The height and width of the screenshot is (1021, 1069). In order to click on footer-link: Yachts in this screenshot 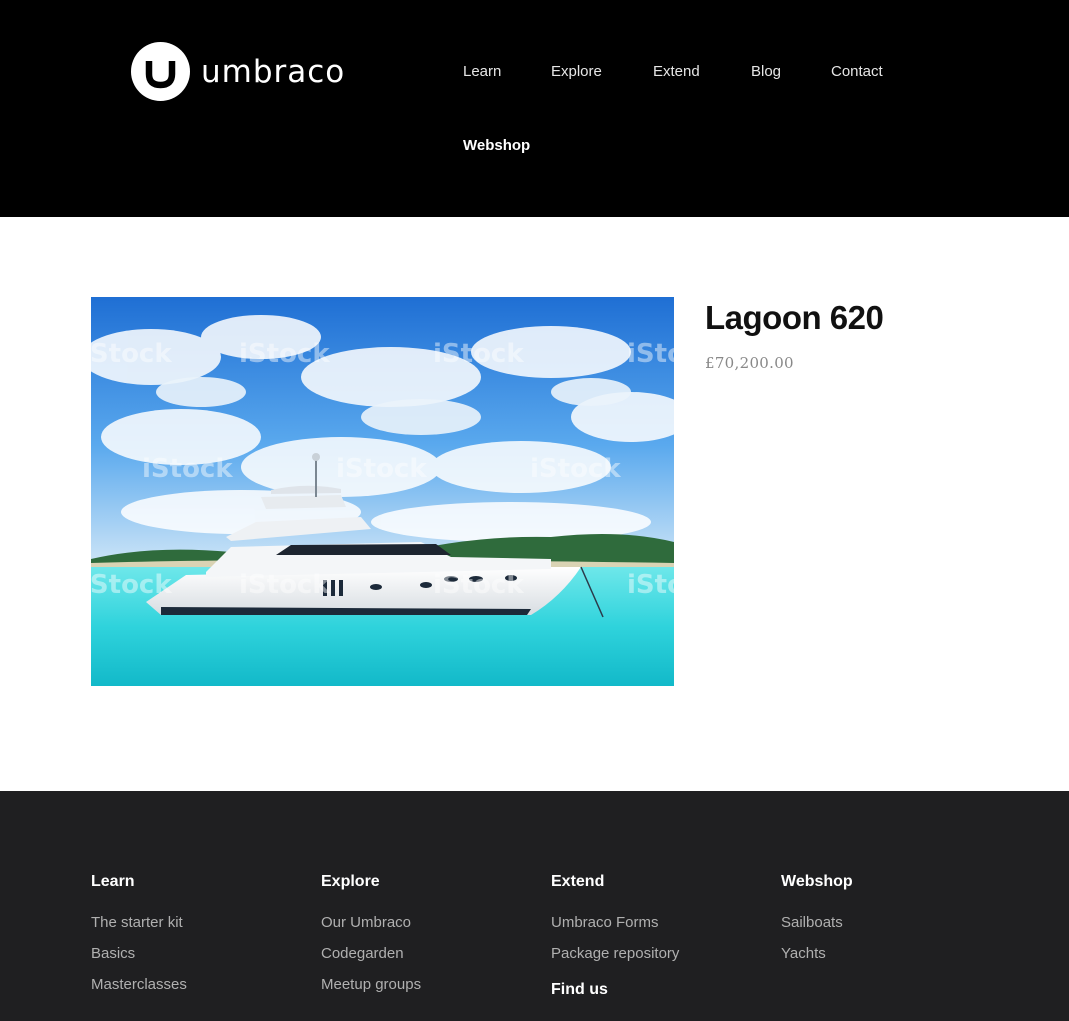, I will do `click(817, 960)`.